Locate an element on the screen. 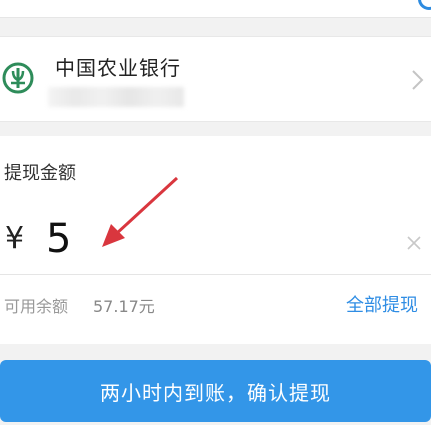 The height and width of the screenshot is (425, 431). abc-bank-logo-icon is located at coordinates (18, 78).